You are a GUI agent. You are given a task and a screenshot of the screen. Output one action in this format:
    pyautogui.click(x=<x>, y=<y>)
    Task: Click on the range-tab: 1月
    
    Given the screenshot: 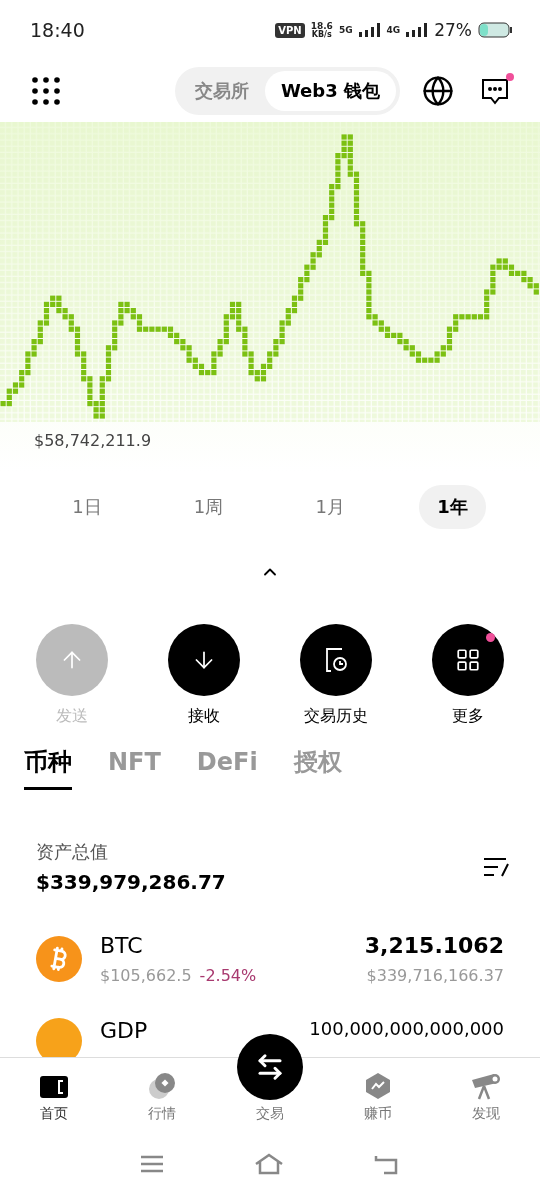 What is the action you would take?
    pyautogui.click(x=330, y=507)
    